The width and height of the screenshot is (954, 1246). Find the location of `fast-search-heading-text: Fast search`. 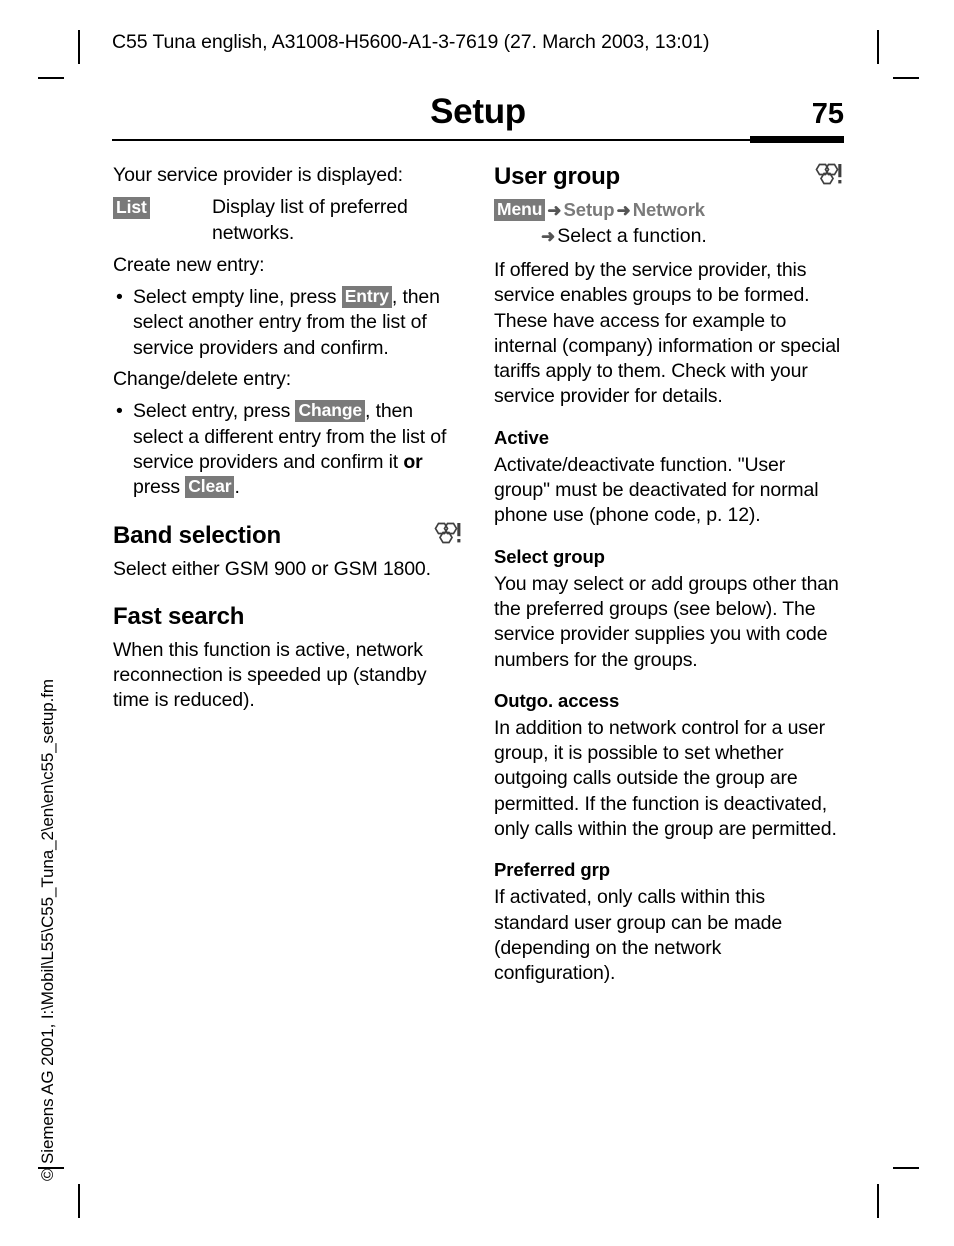

fast-search-heading-text: Fast search is located at coordinates (179, 616).